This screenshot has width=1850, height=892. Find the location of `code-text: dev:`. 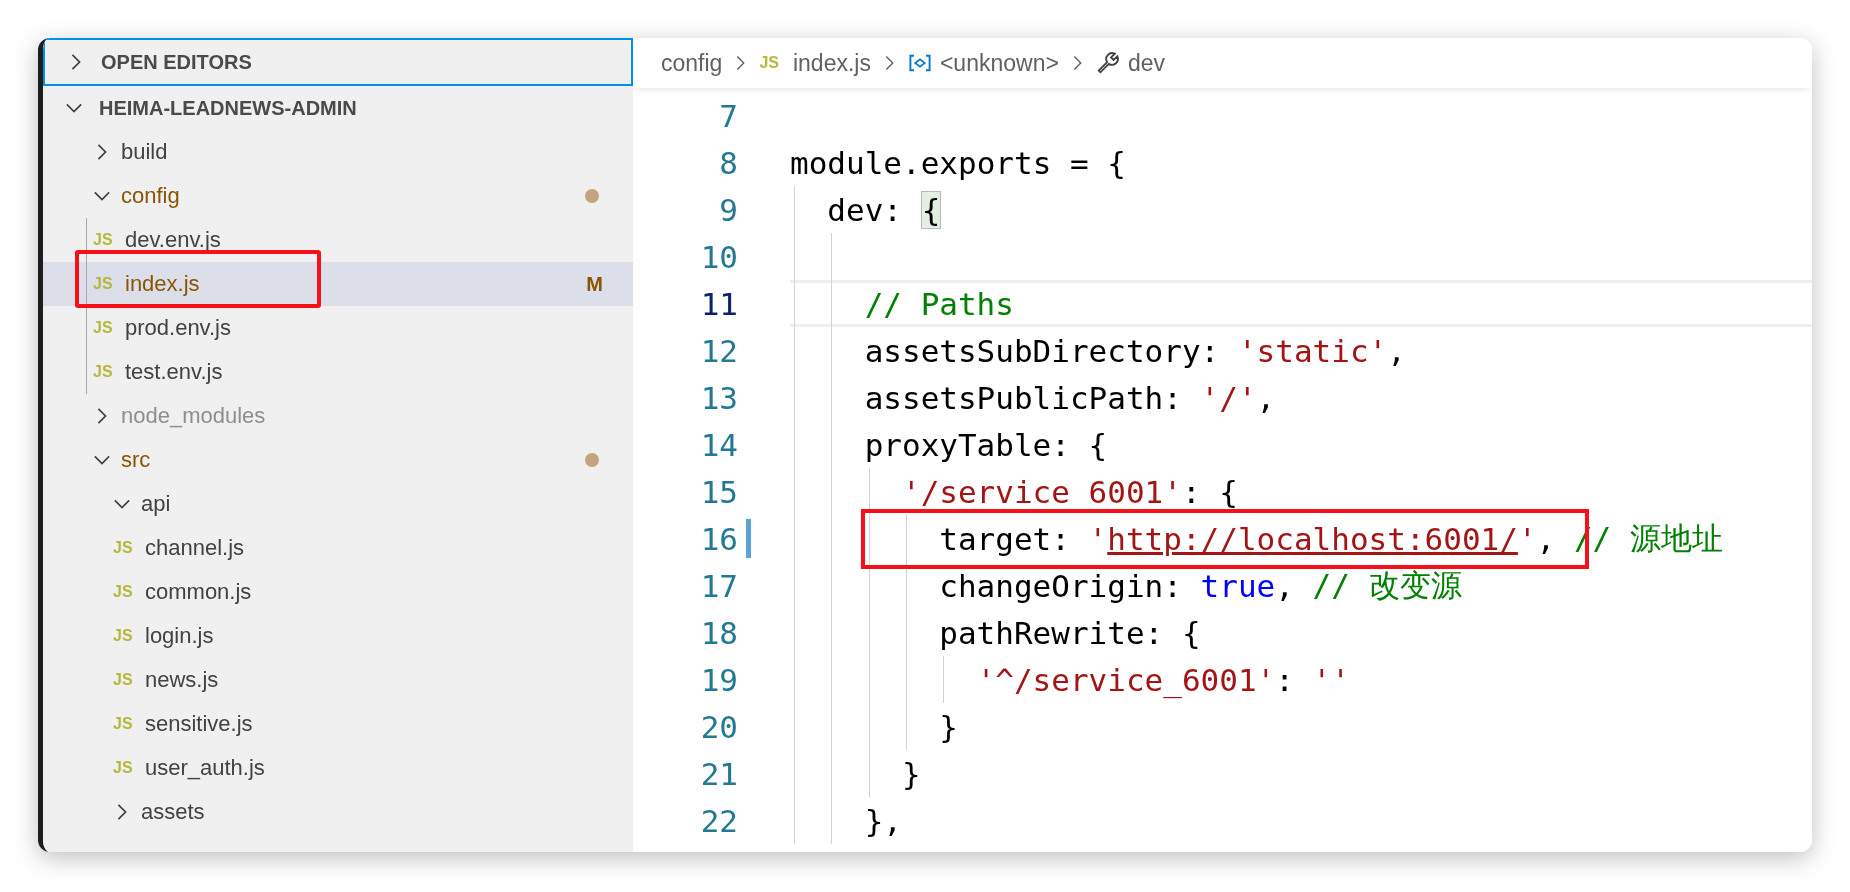

code-text: dev: is located at coordinates (865, 209).